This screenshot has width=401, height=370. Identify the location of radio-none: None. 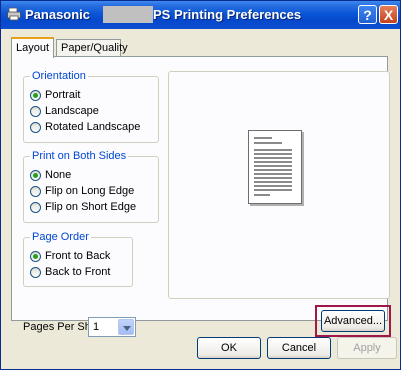
(50, 175).